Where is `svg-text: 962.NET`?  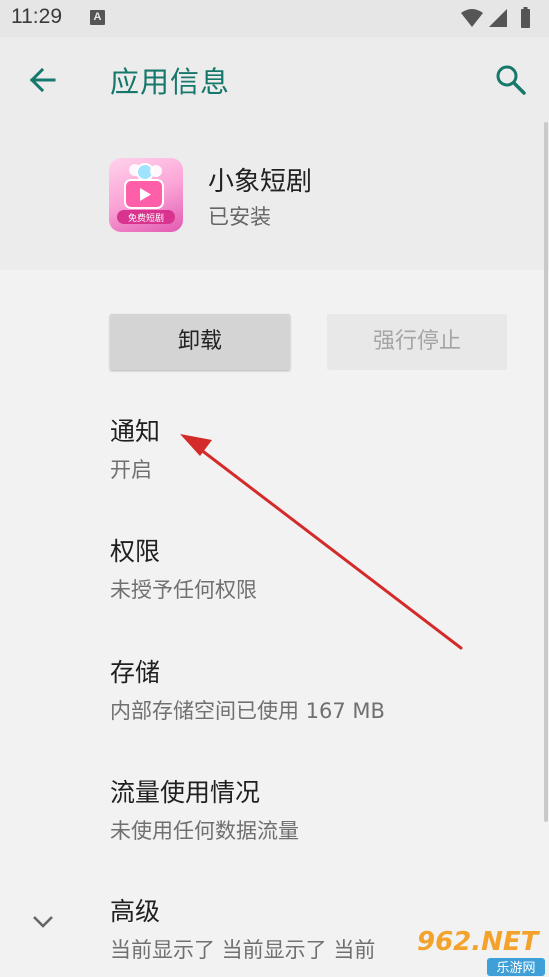 svg-text: 962.NET is located at coordinates (479, 942).